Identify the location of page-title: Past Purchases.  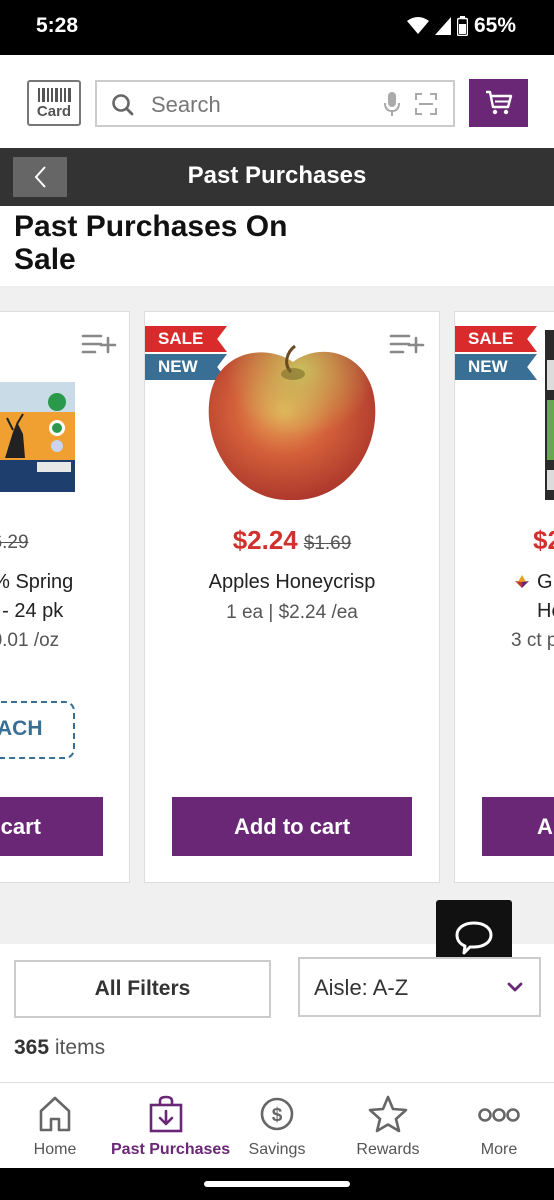
(277, 175).